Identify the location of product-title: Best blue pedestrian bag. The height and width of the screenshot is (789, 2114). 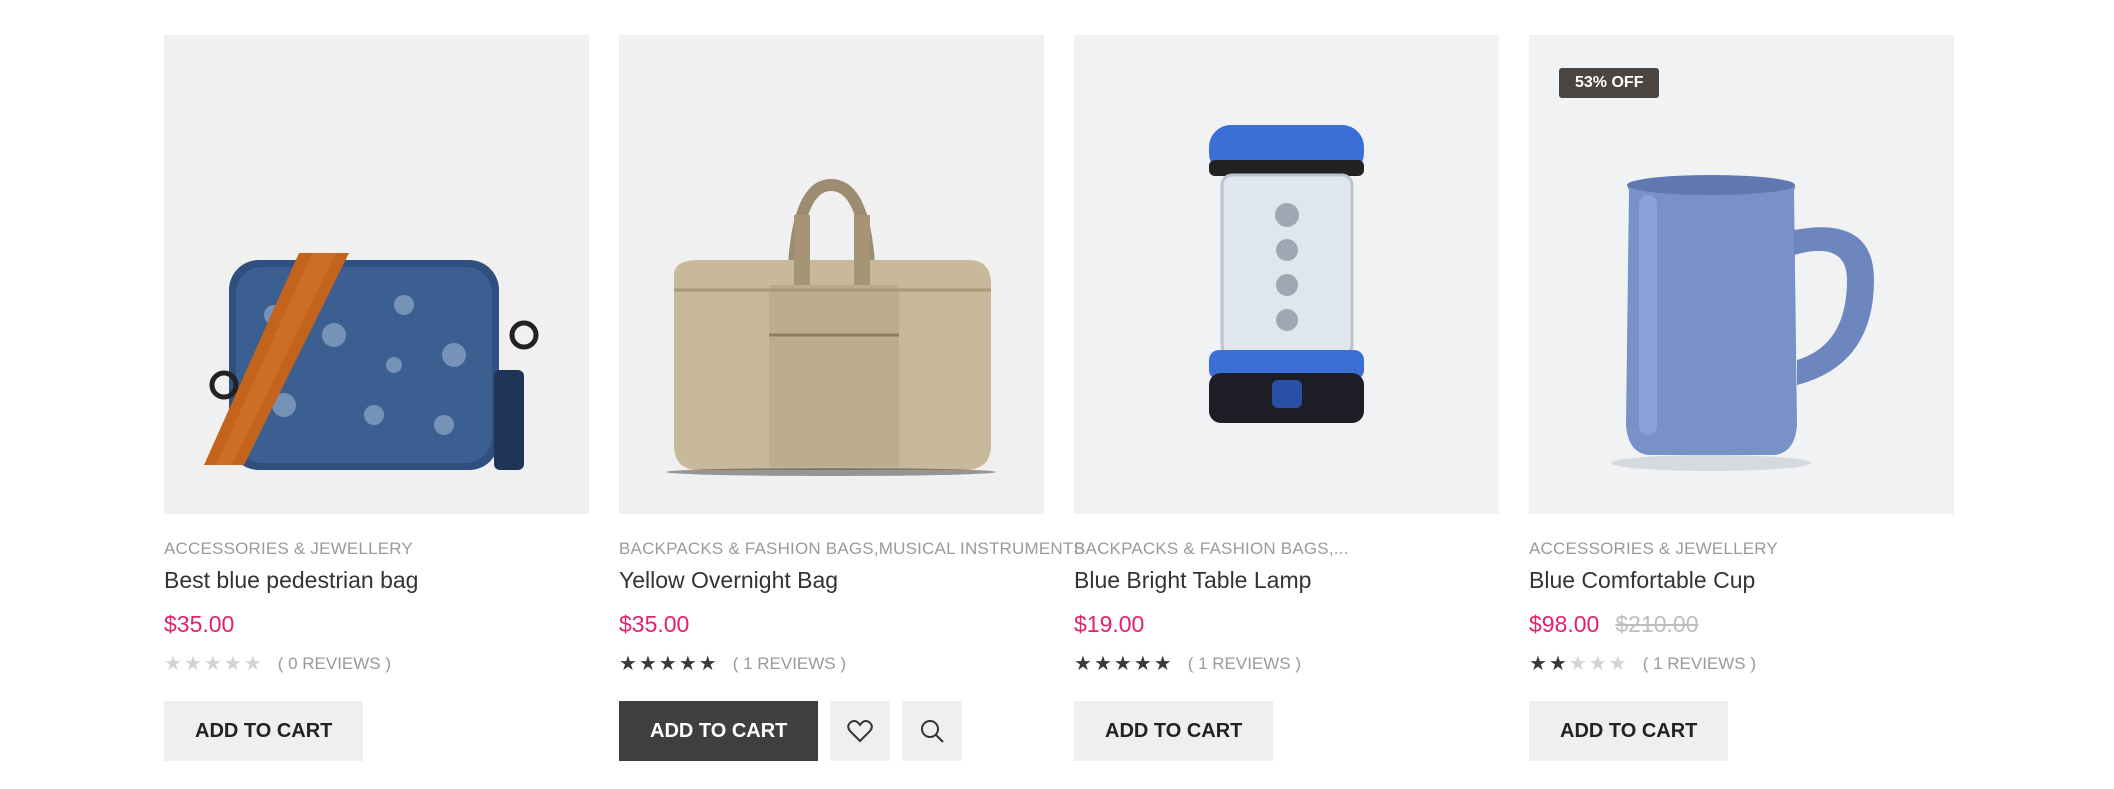
(376, 580).